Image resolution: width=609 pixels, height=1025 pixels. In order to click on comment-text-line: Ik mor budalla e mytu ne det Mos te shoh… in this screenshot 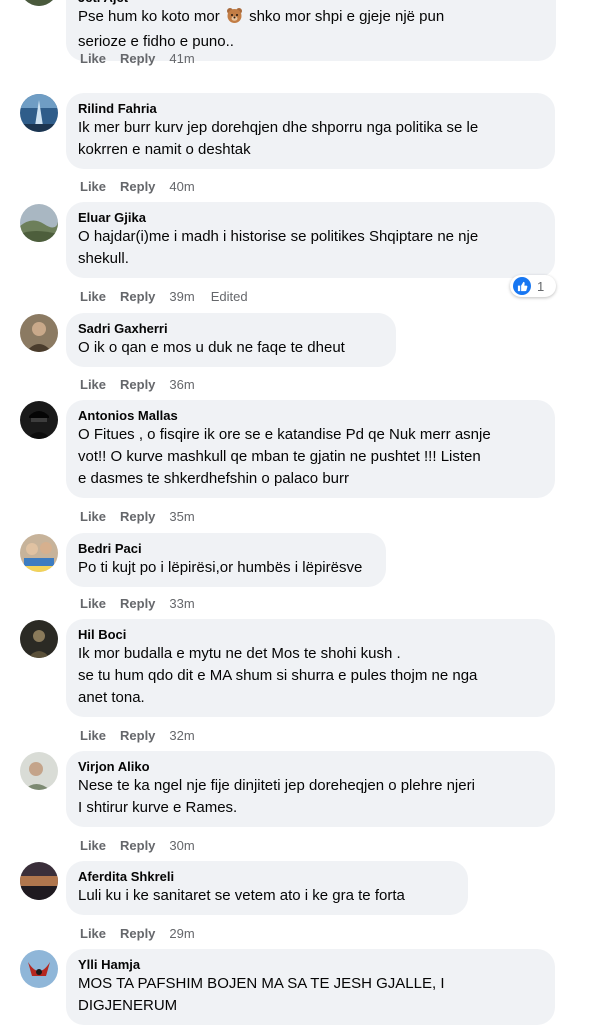, I will do `click(239, 653)`.